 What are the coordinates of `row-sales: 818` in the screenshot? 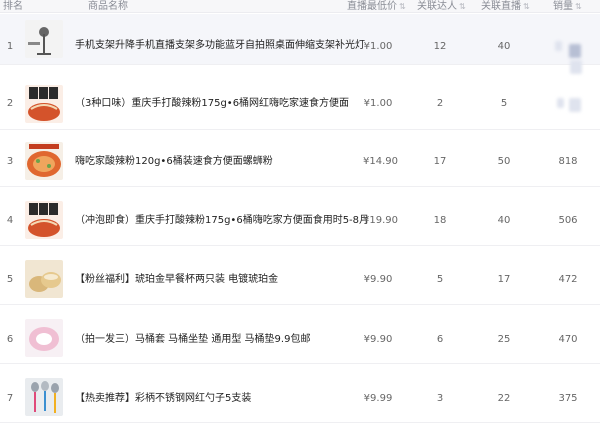 It's located at (568, 161).